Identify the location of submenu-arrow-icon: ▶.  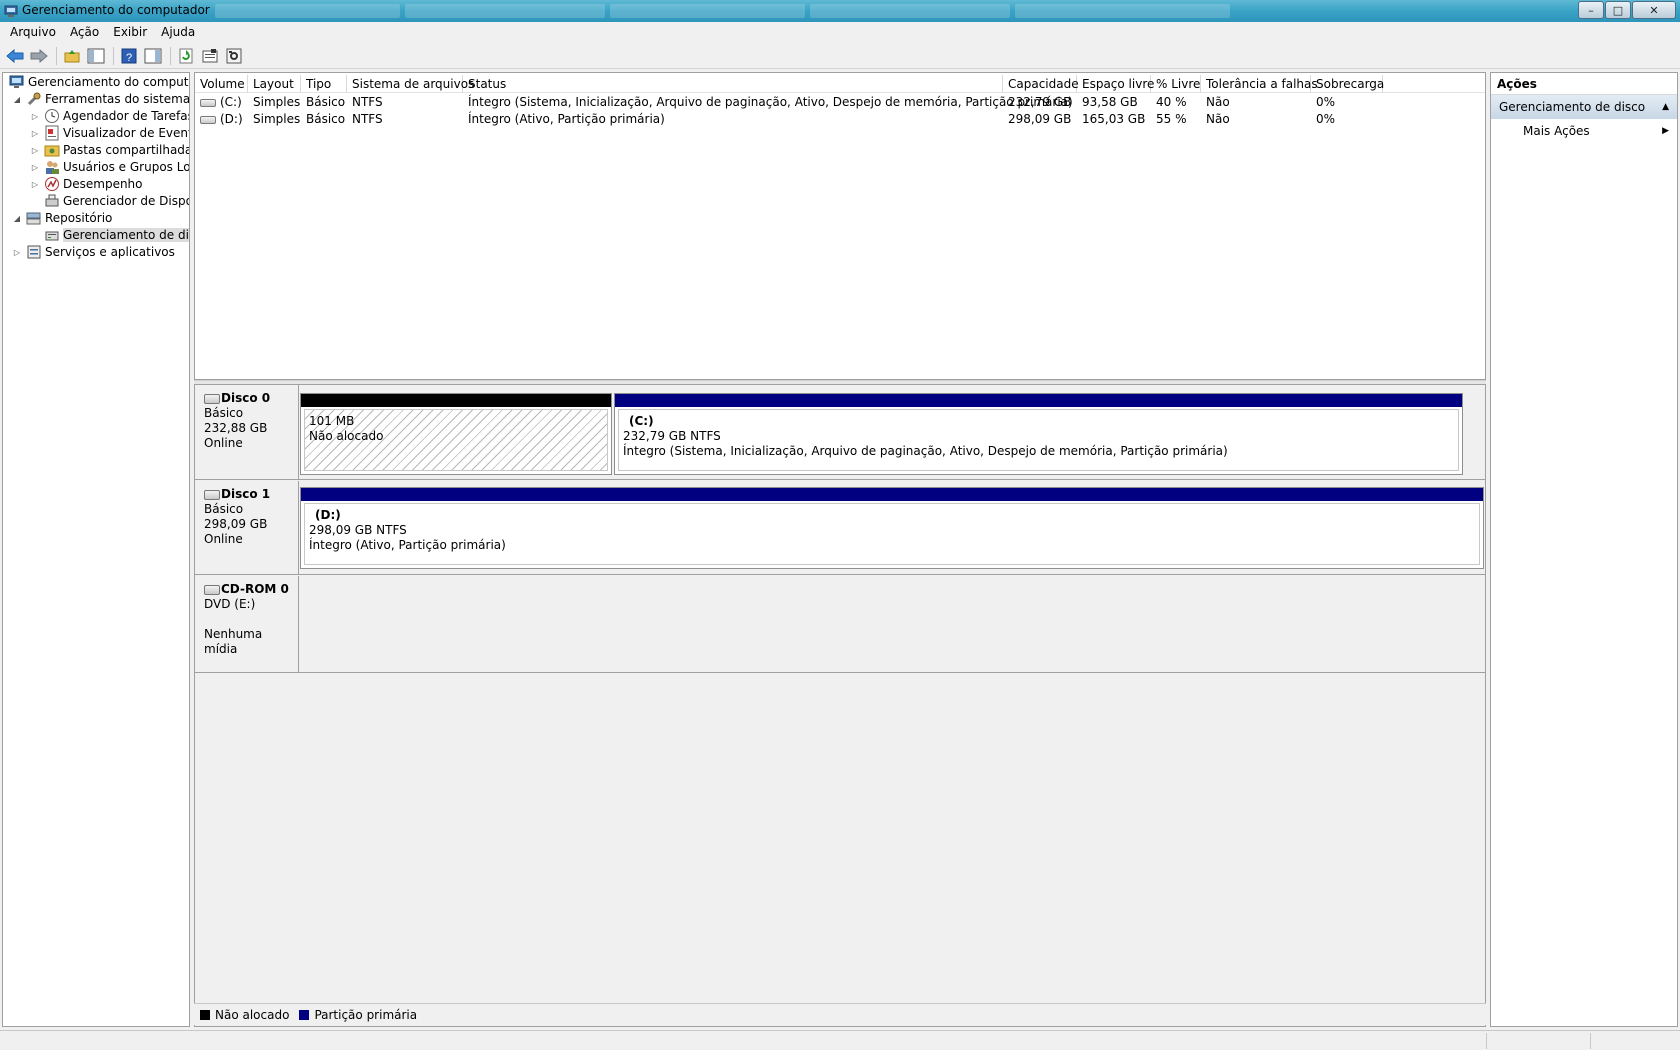
(1665, 131).